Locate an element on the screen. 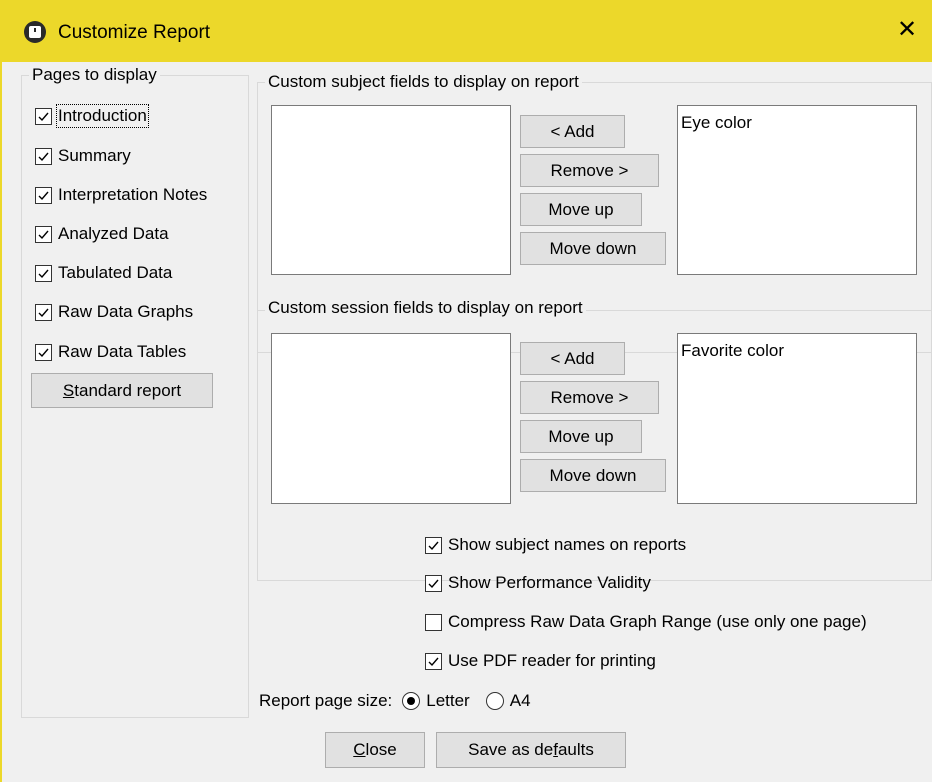 Image resolution: width=932 pixels, height=782 pixels. save-label-start: Save as de is located at coordinates (511, 749).